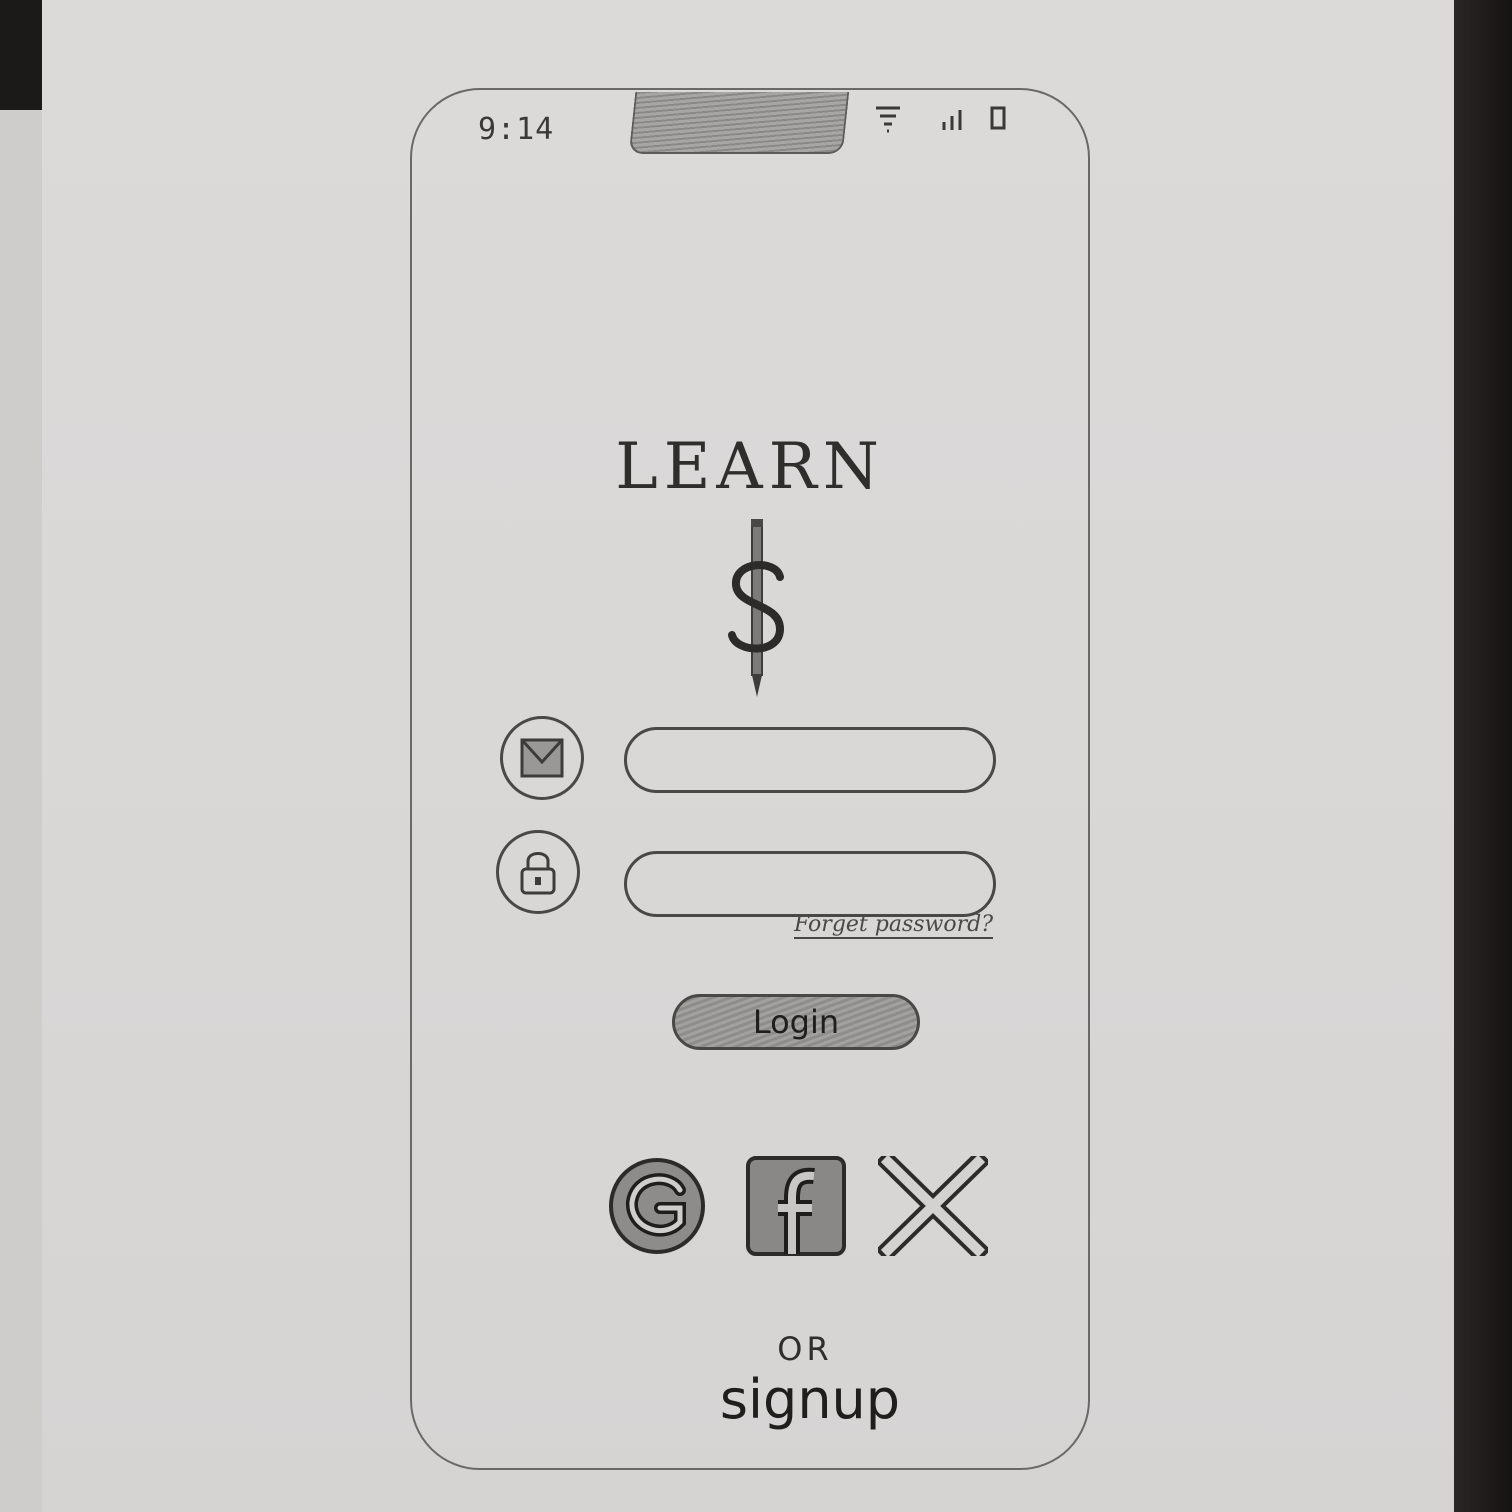  I want to click on signup-link: signup, so click(810, 1399).